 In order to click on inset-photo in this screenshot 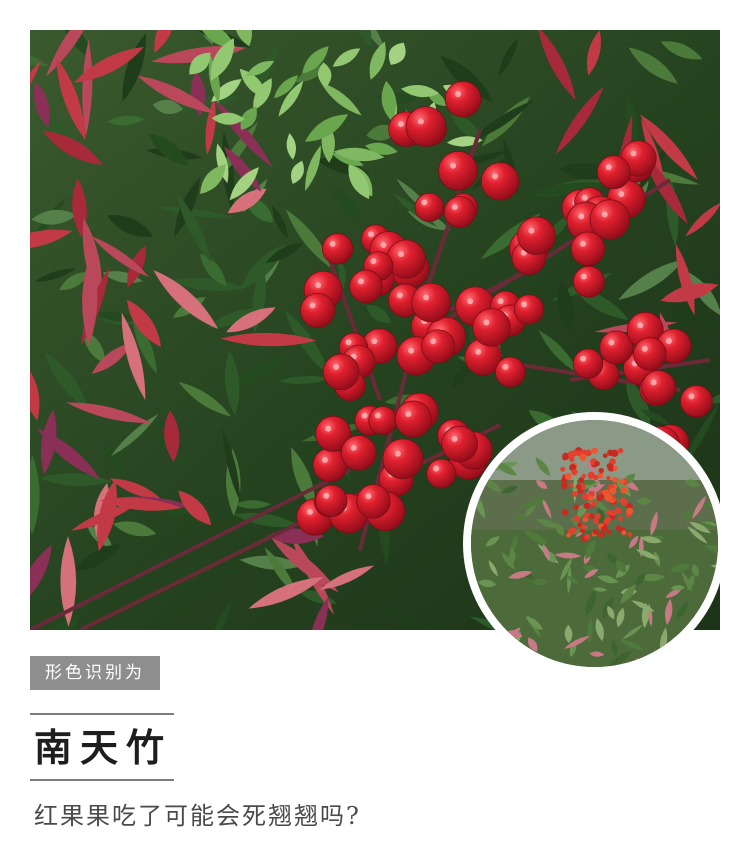, I will do `click(594, 543)`.